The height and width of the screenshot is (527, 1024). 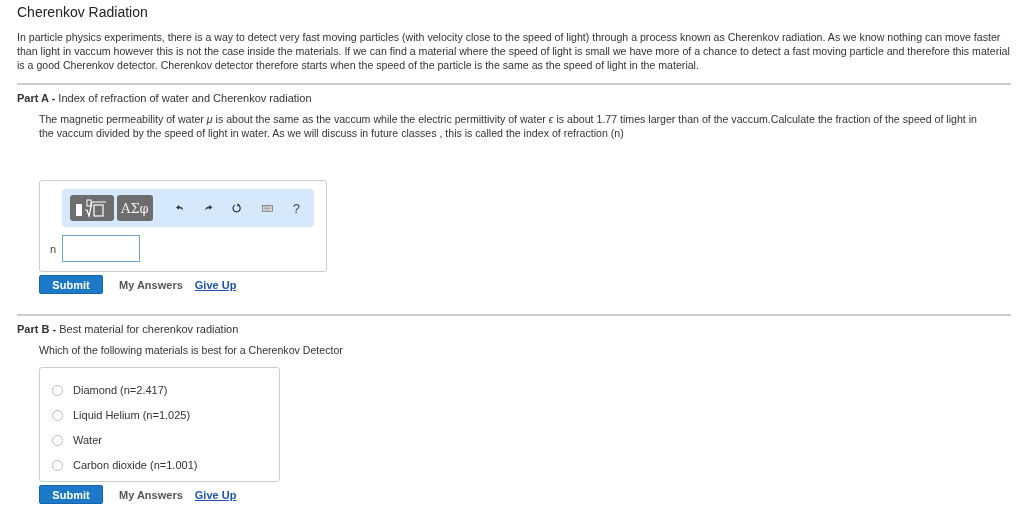 I want to click on option-label: Water, so click(x=87, y=440).